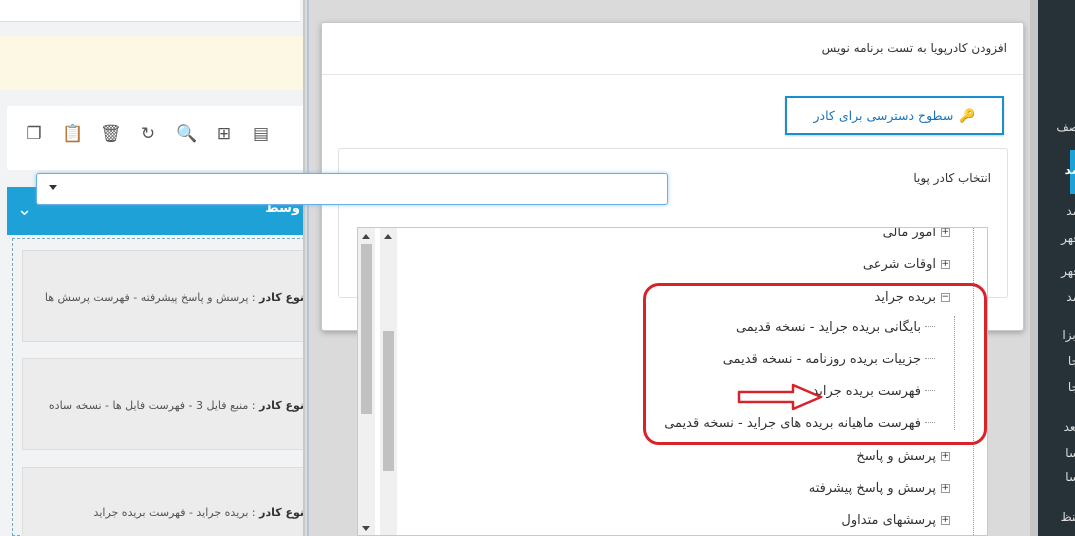 Image resolution: width=1075 pixels, height=536 pixels. Describe the element at coordinates (155, 63) in the screenshot. I see `background-alert` at that location.